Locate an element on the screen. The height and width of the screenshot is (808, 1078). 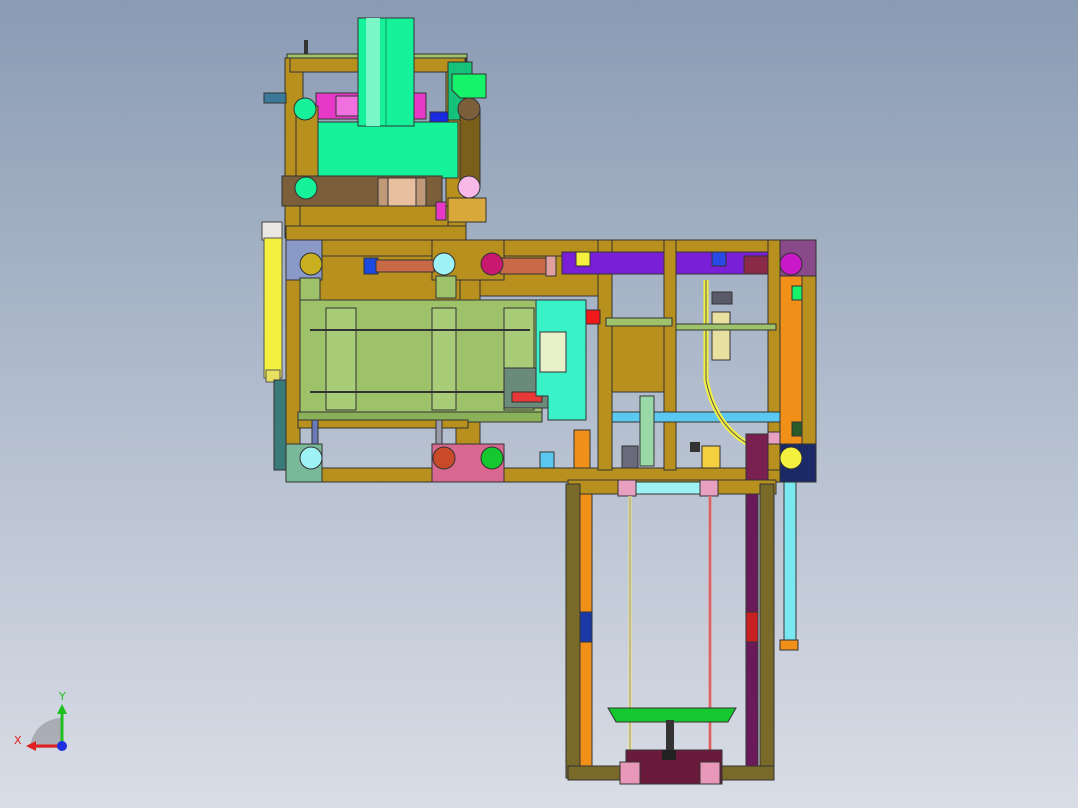
y-axis-label: Y is located at coordinates (62, 696).